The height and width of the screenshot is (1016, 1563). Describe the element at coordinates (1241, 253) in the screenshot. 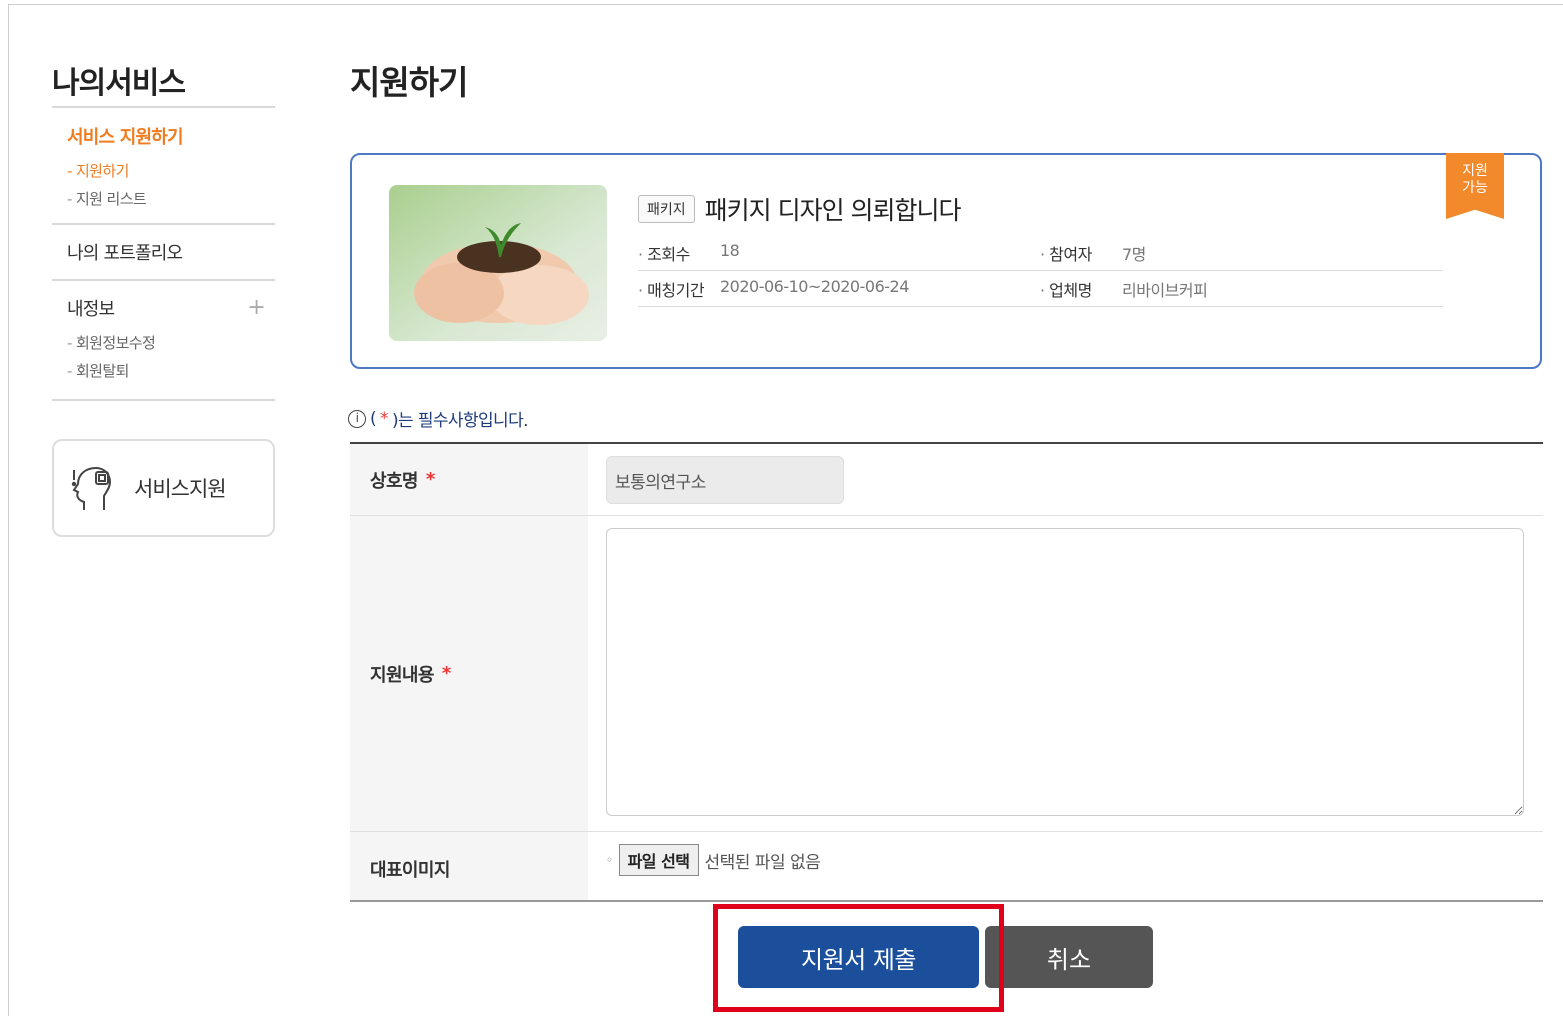

I see `participants-cell: 참여자7명` at that location.